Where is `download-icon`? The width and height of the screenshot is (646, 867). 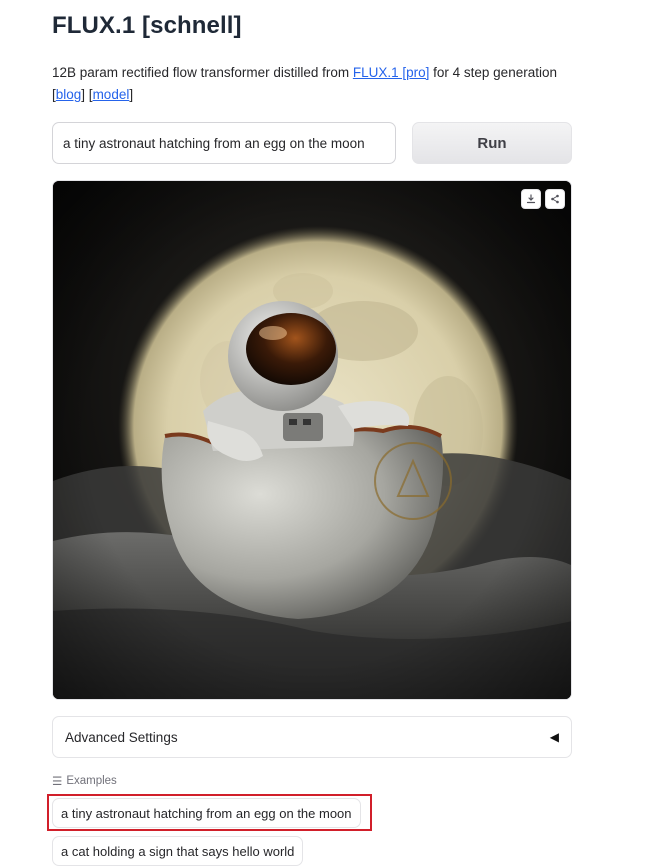 download-icon is located at coordinates (531, 199).